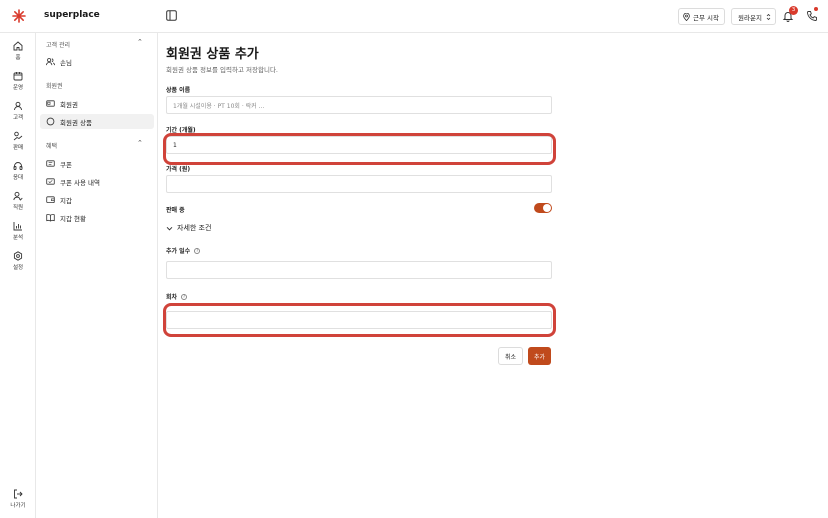 This screenshot has height=518, width=828. What do you see at coordinates (18, 506) in the screenshot?
I see `rail-label-exit: 나가기` at bounding box center [18, 506].